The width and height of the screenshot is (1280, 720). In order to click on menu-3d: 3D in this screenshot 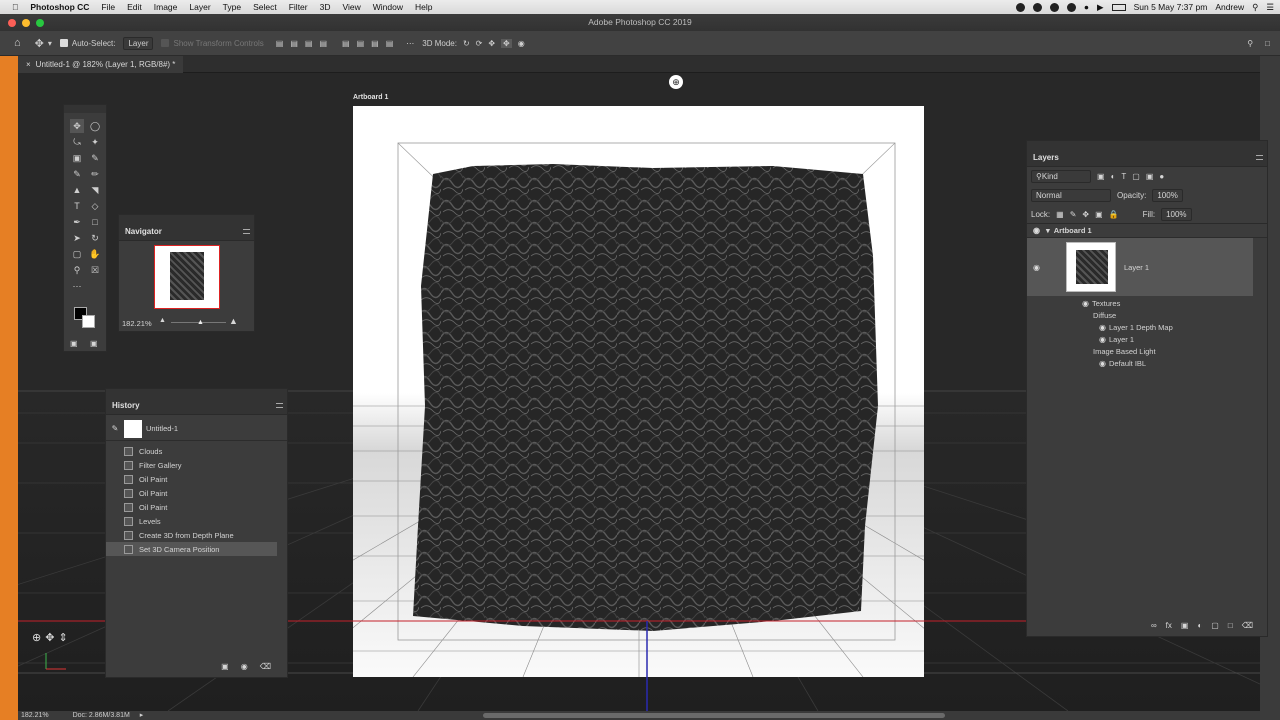, I will do `click(325, 7)`.